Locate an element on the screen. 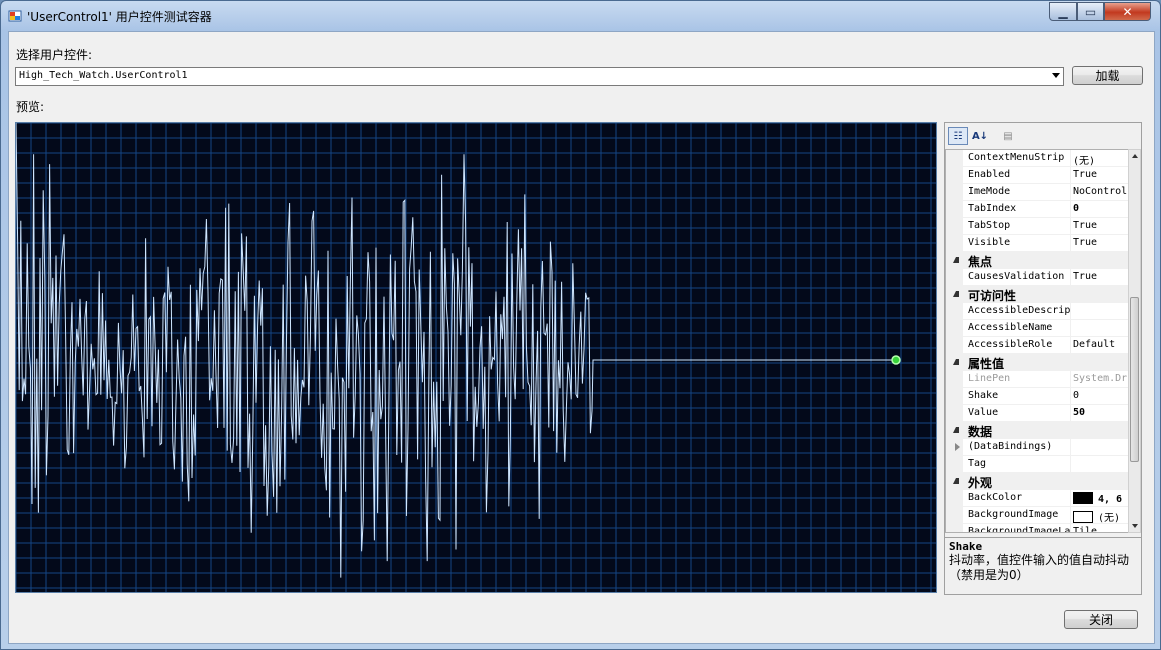 Image resolution: width=1161 pixels, height=650 pixels. color-swatch is located at coordinates (1083, 517).